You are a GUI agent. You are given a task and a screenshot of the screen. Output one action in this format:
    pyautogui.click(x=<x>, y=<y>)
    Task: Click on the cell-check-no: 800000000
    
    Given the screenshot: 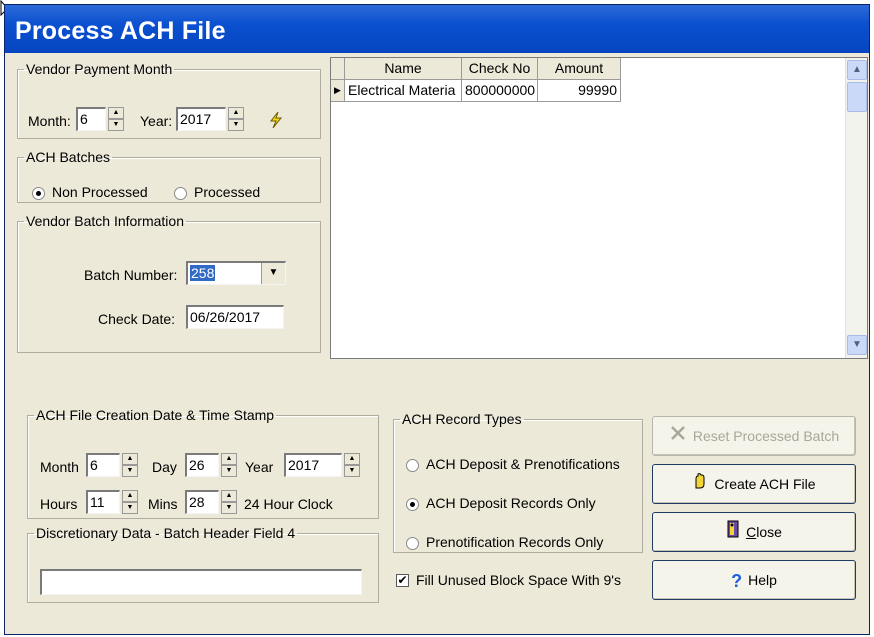 What is the action you would take?
    pyautogui.click(x=500, y=91)
    